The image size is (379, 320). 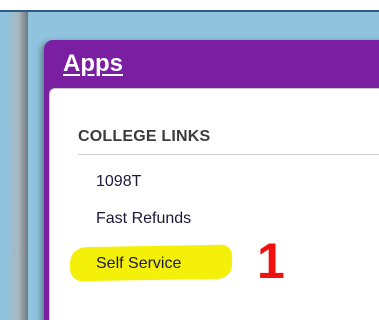 What do you see at coordinates (143, 219) in the screenshot?
I see `link-fast-refunds: Fast Refunds` at bounding box center [143, 219].